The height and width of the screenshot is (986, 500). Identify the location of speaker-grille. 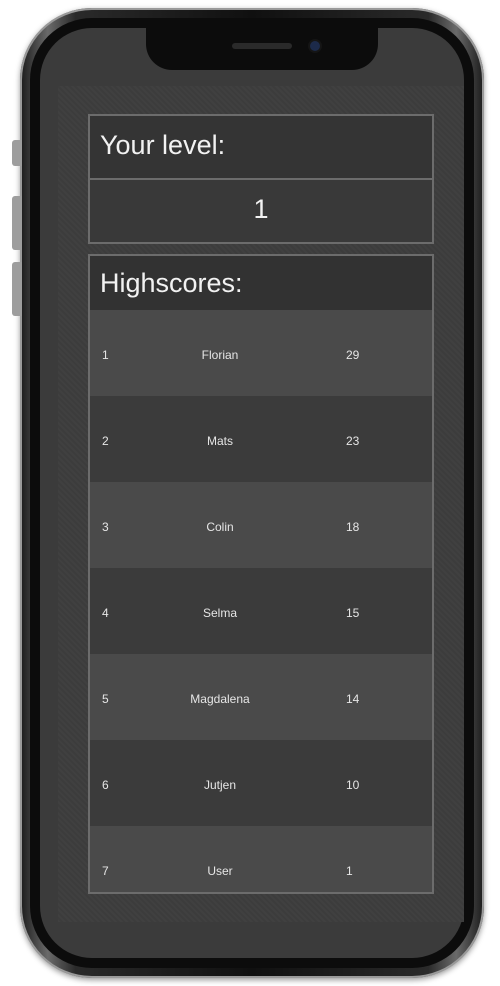
(262, 46).